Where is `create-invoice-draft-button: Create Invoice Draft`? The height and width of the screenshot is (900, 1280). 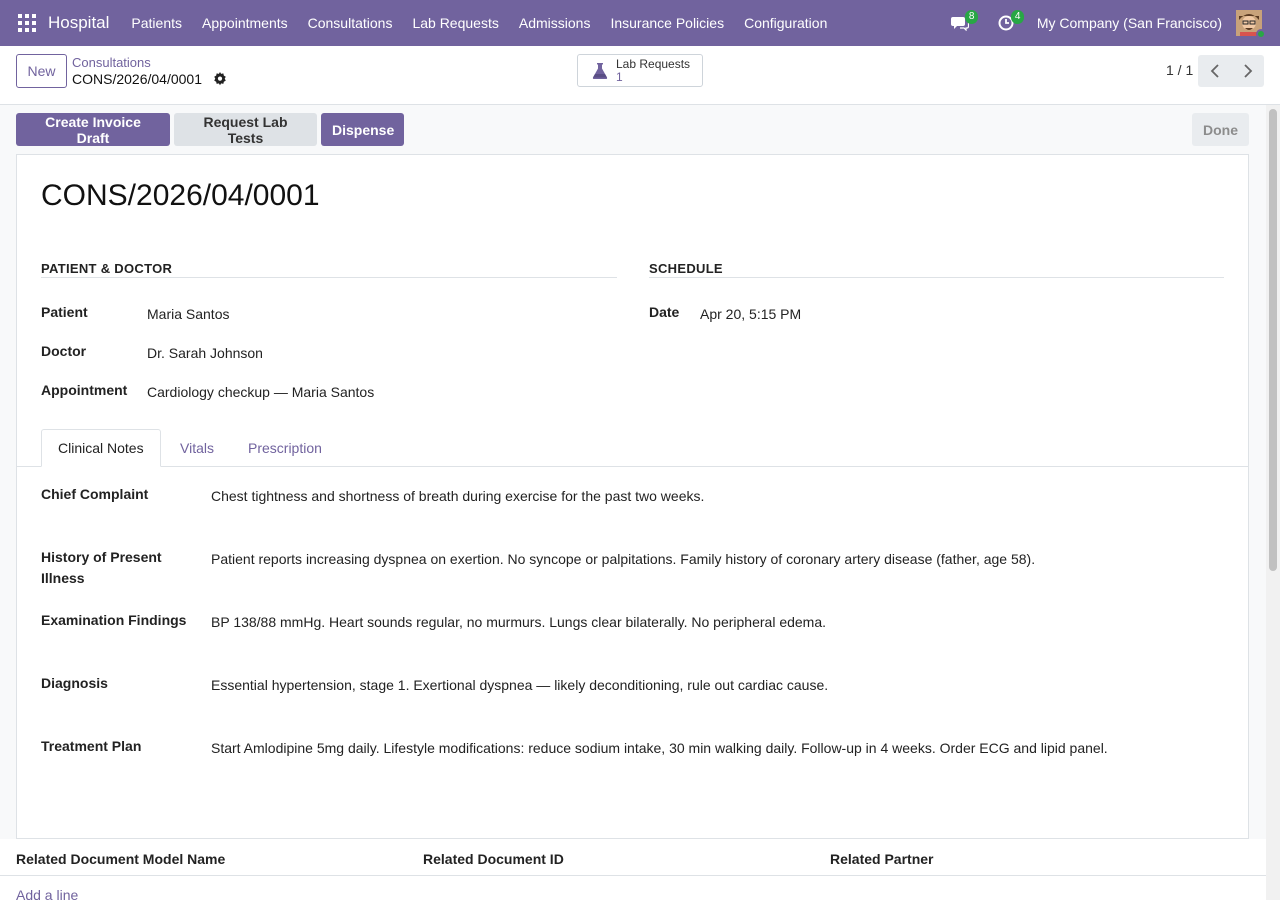 create-invoice-draft-button: Create Invoice Draft is located at coordinates (93, 129).